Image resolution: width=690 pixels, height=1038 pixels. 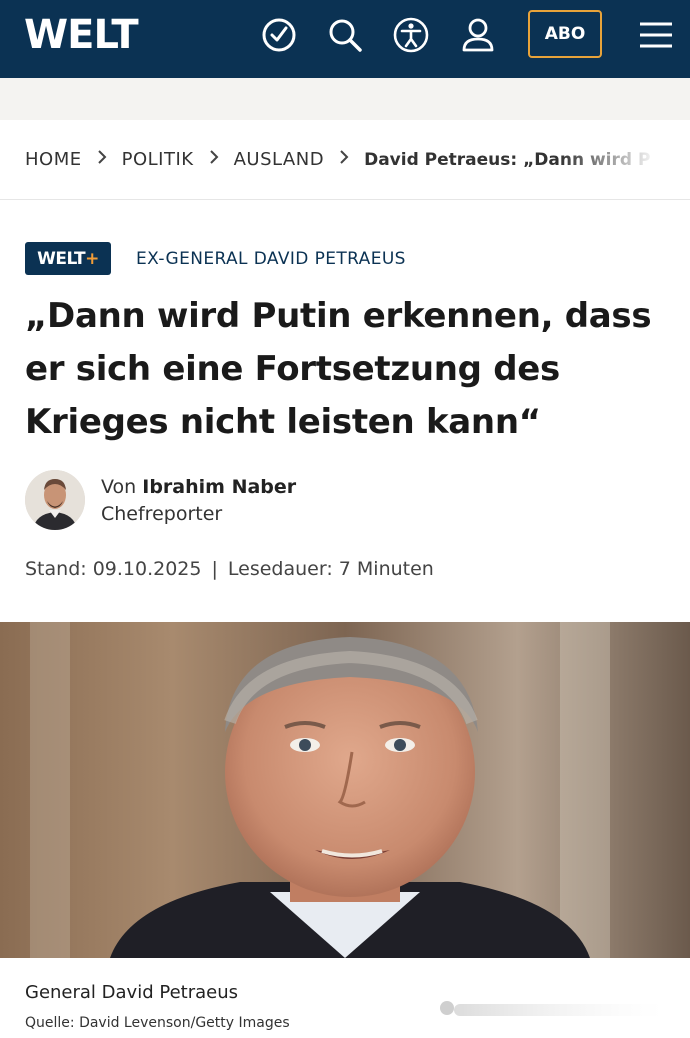 I want to click on headline-line: er sich eine Fortsetzung des, so click(x=292, y=369).